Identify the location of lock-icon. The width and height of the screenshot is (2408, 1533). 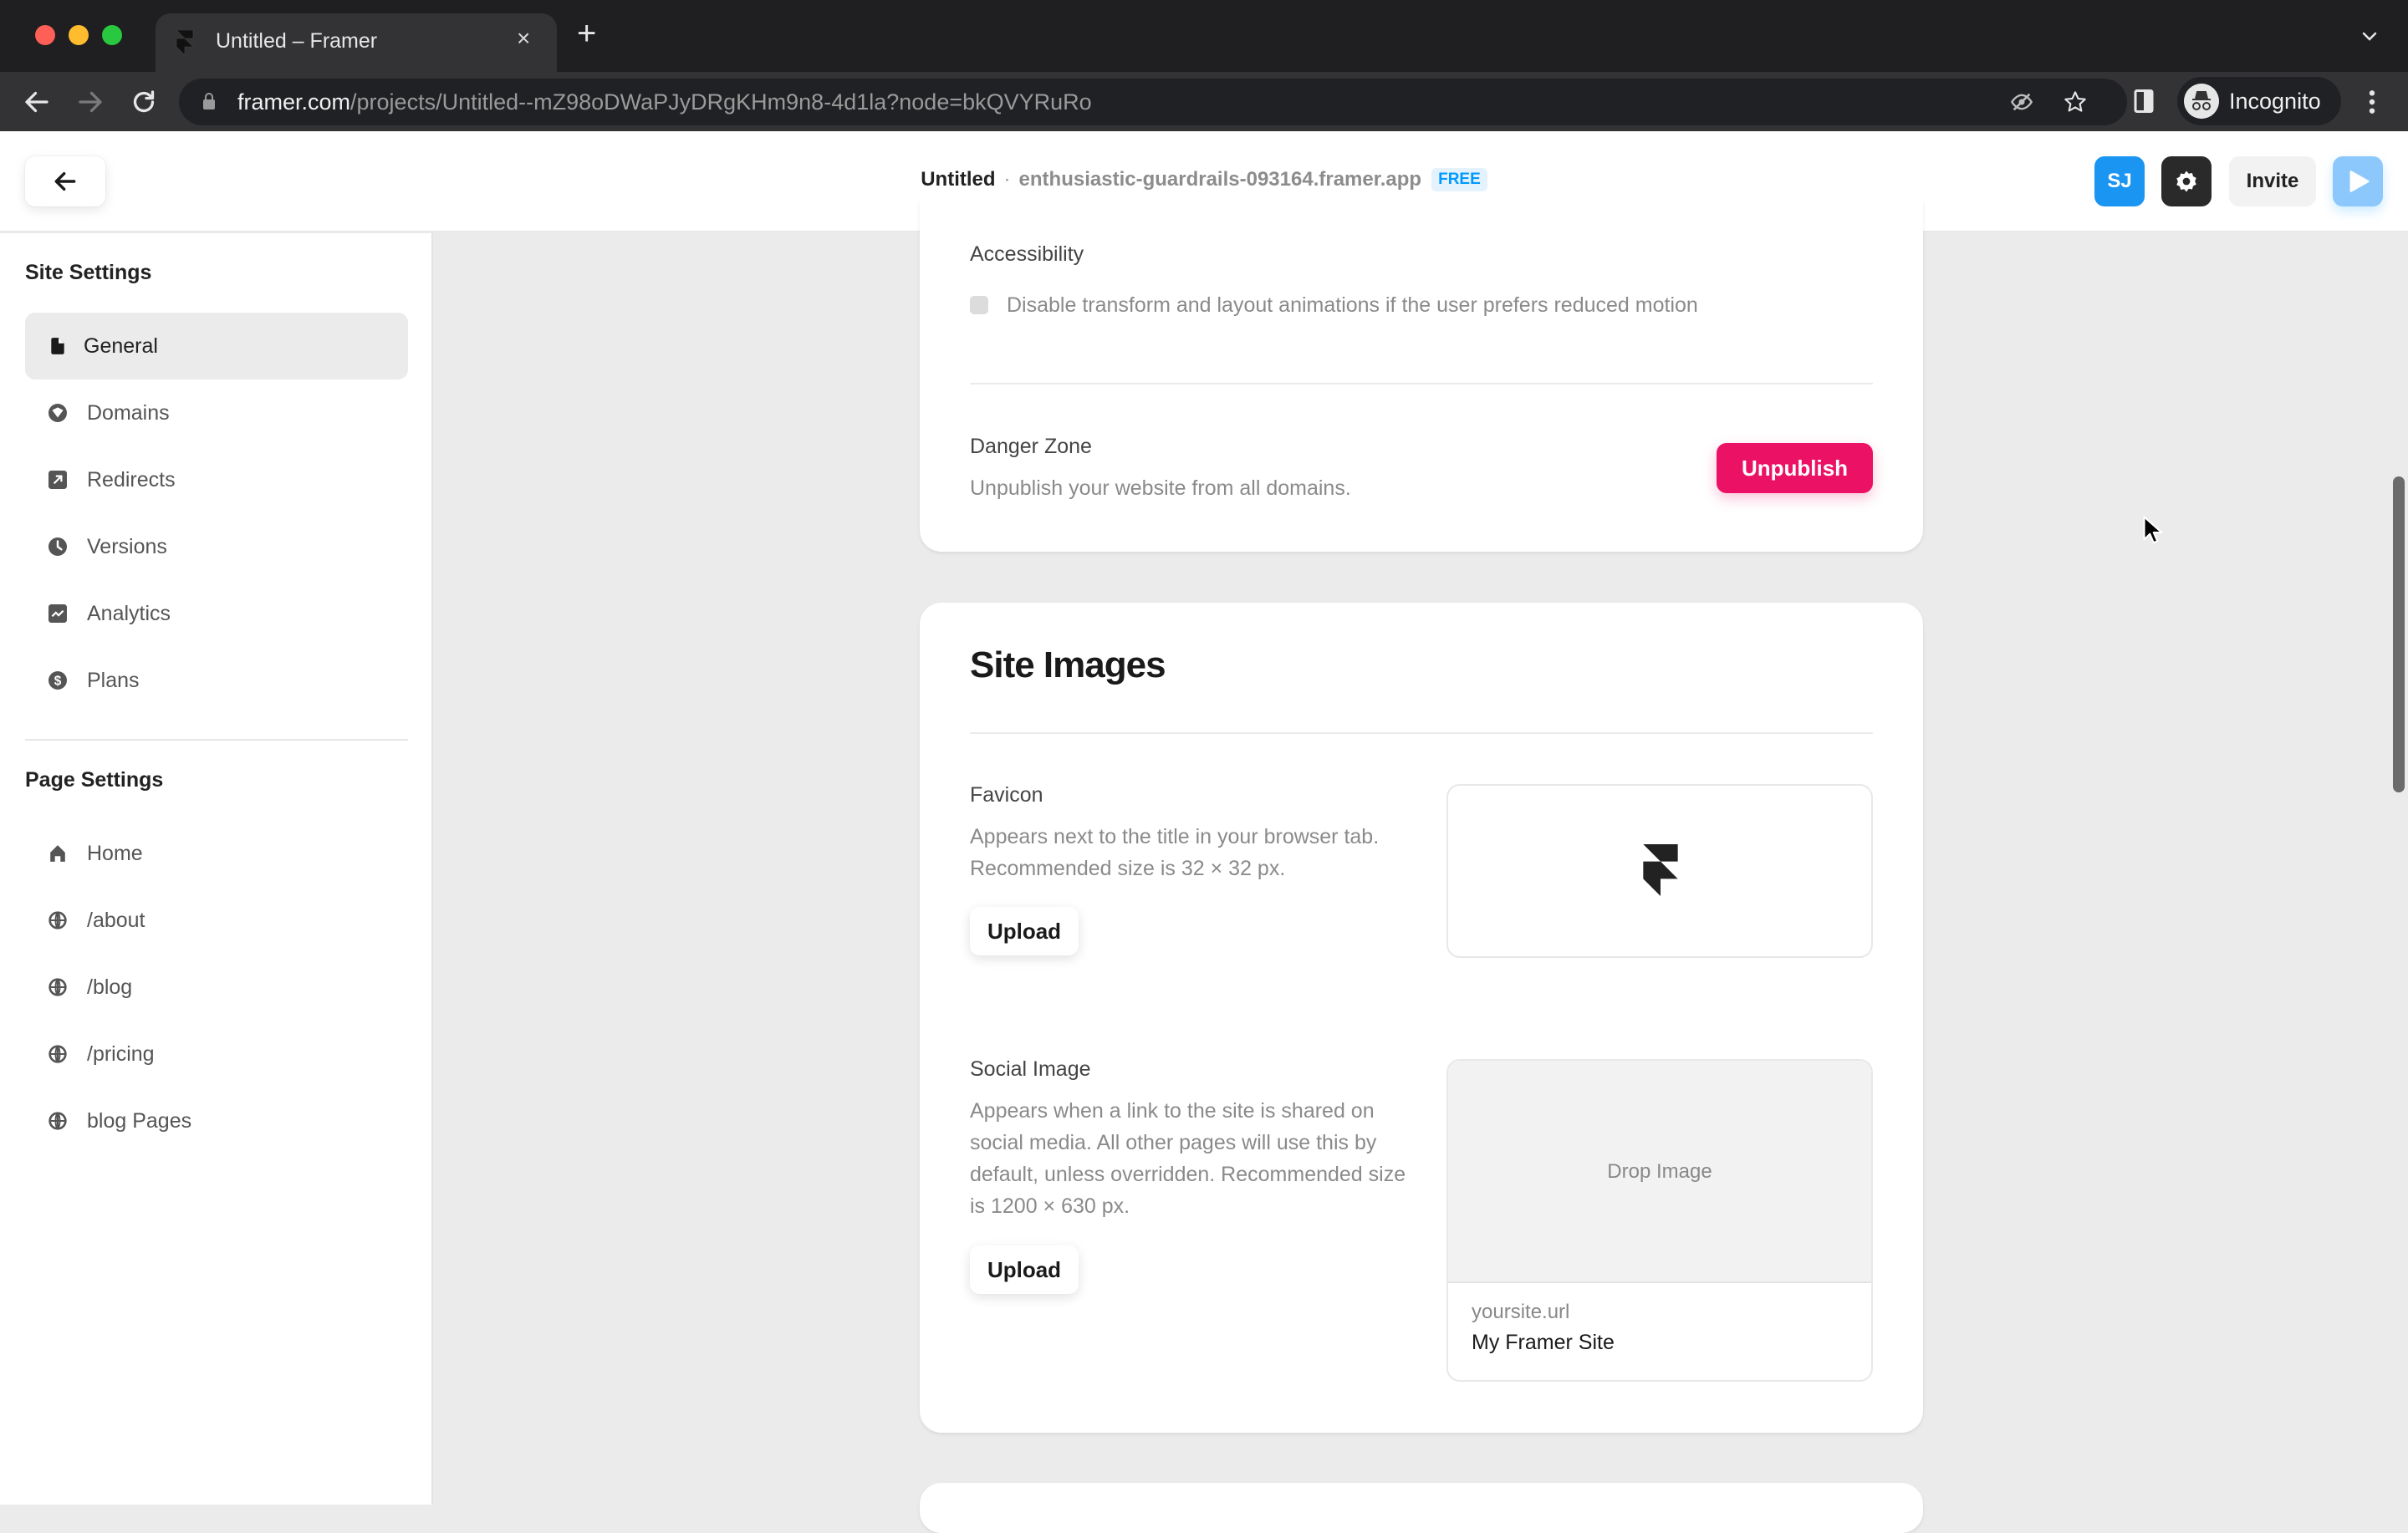
(209, 101).